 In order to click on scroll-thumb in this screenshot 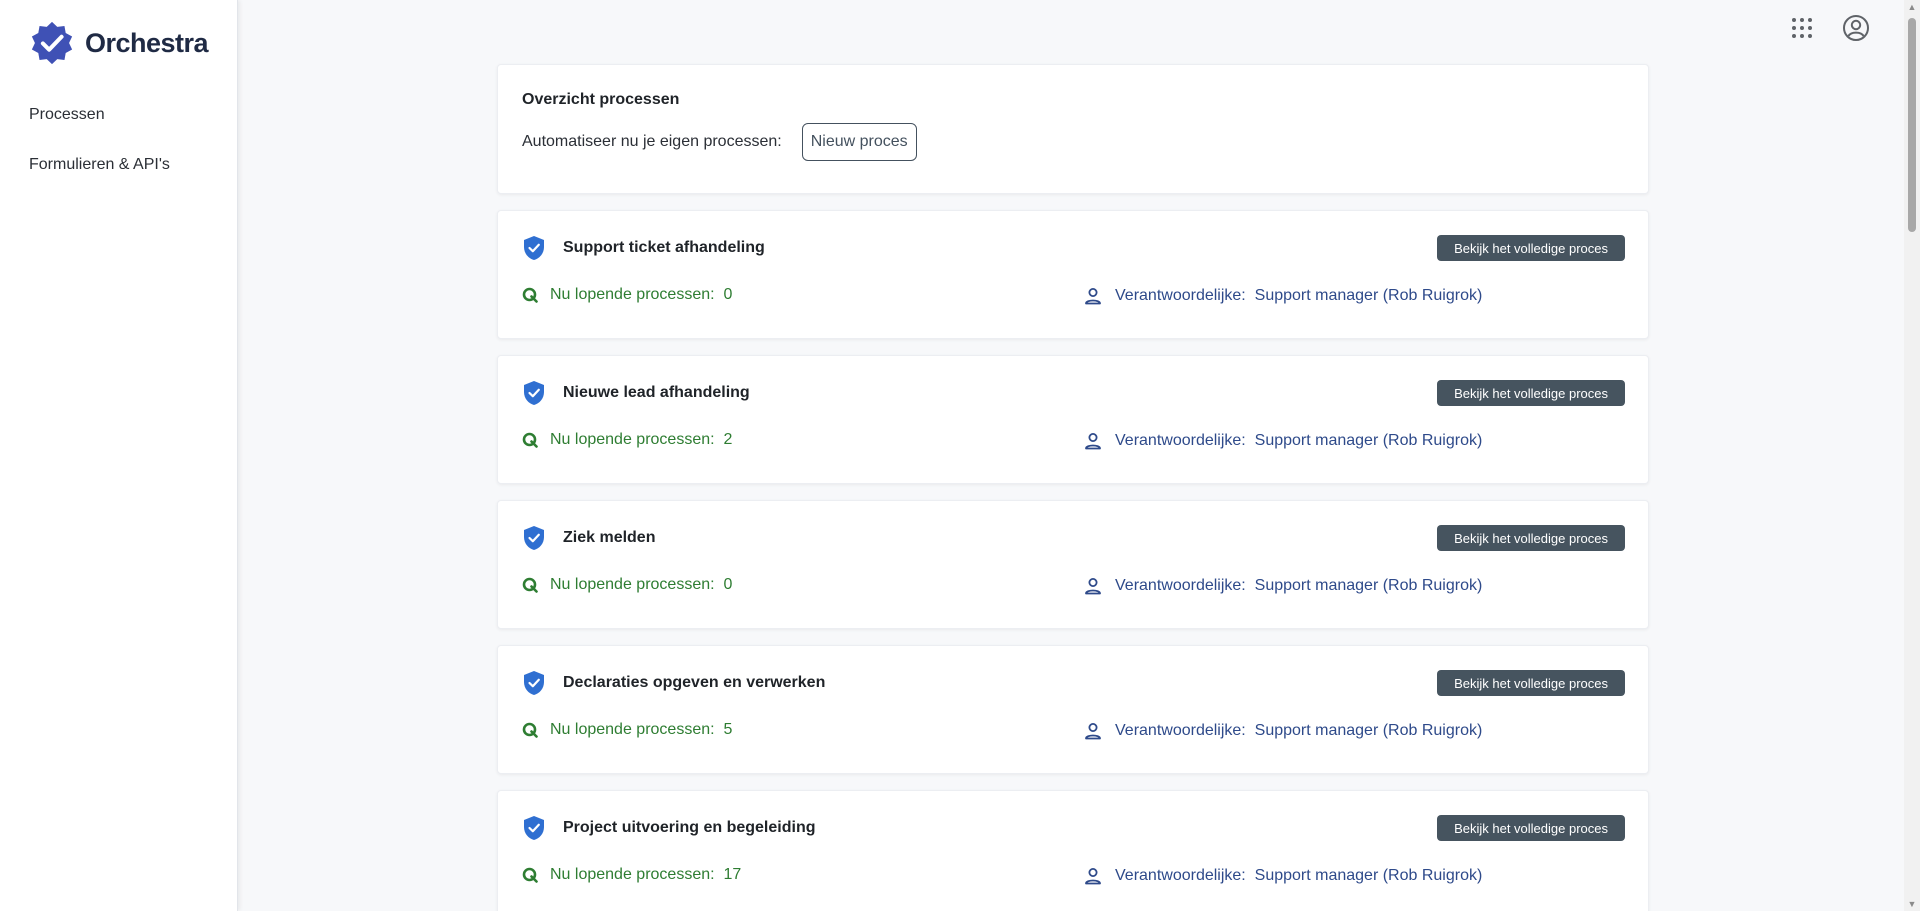, I will do `click(1912, 125)`.